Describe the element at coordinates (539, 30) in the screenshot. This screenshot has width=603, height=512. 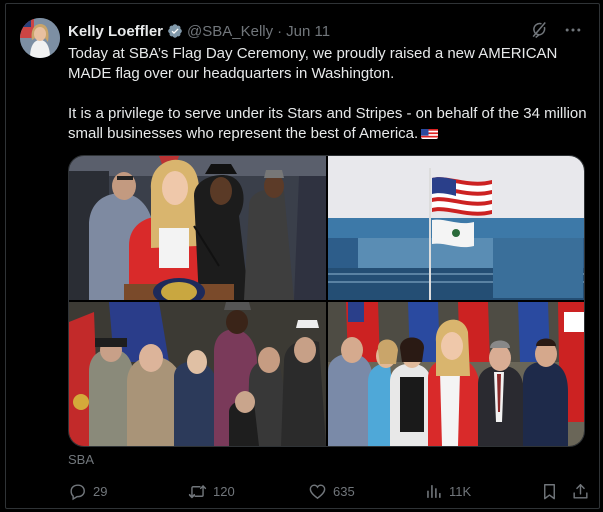
I see `grok-icon` at that location.